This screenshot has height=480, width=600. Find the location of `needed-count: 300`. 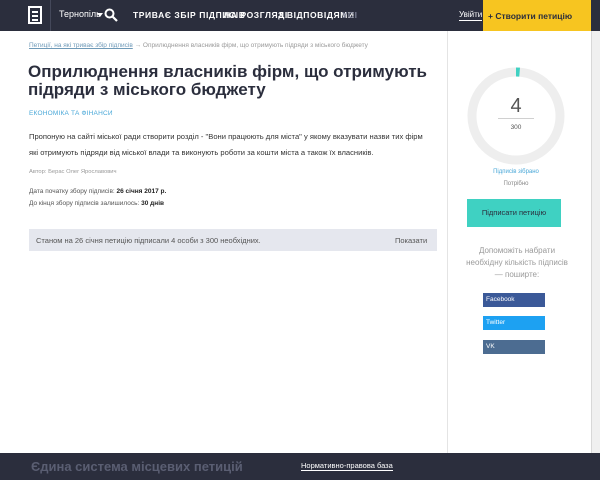

needed-count: 300 is located at coordinates (516, 127).